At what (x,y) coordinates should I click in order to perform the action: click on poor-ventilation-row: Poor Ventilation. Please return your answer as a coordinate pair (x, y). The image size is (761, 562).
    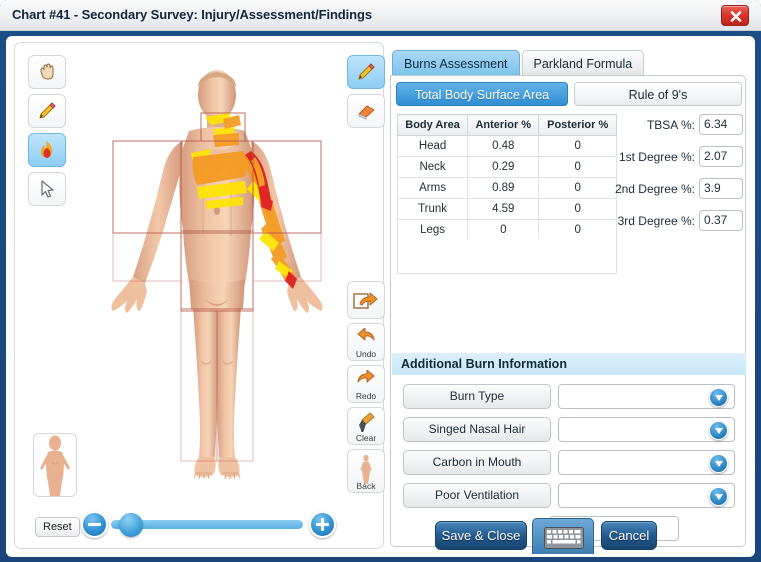
    Looking at the image, I should click on (570, 499).